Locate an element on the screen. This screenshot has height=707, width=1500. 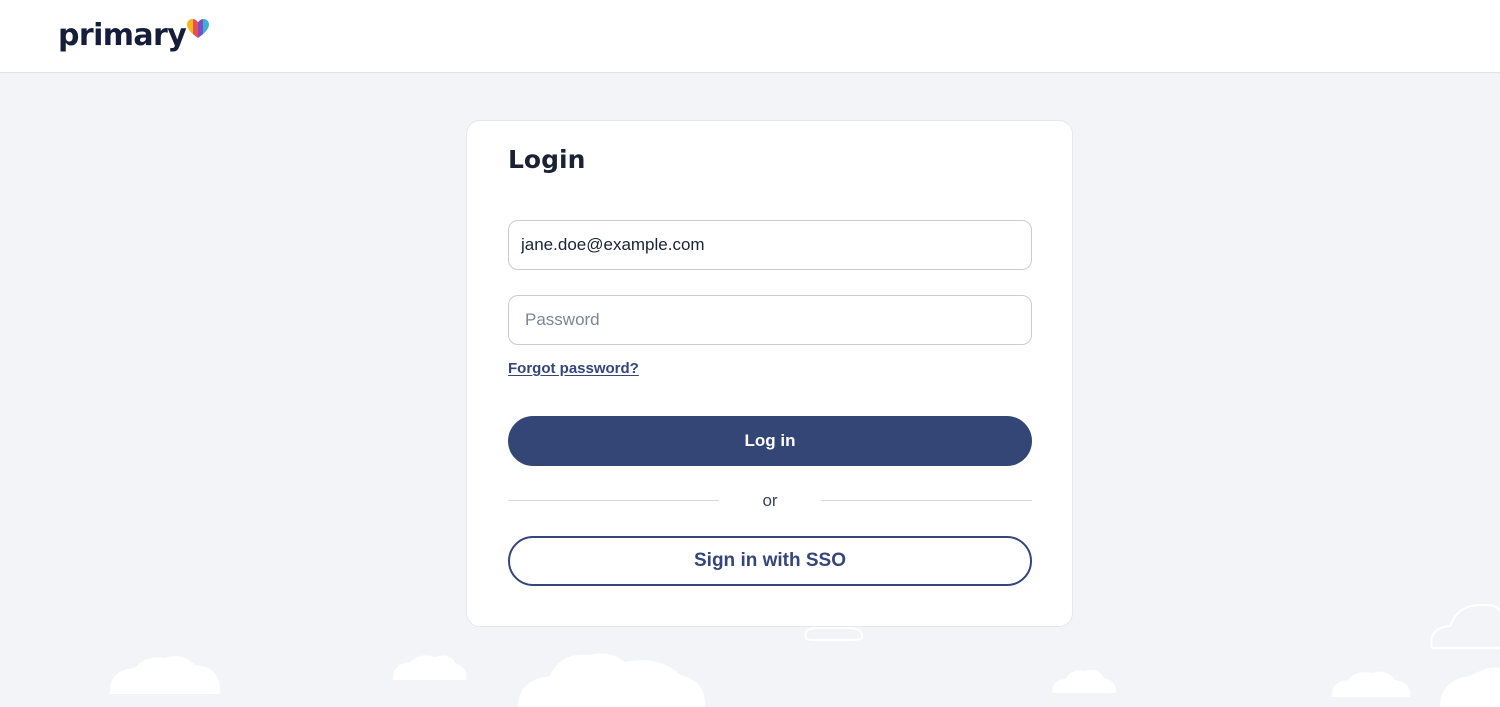
forgot-password-link: Forgot password? is located at coordinates (573, 368).